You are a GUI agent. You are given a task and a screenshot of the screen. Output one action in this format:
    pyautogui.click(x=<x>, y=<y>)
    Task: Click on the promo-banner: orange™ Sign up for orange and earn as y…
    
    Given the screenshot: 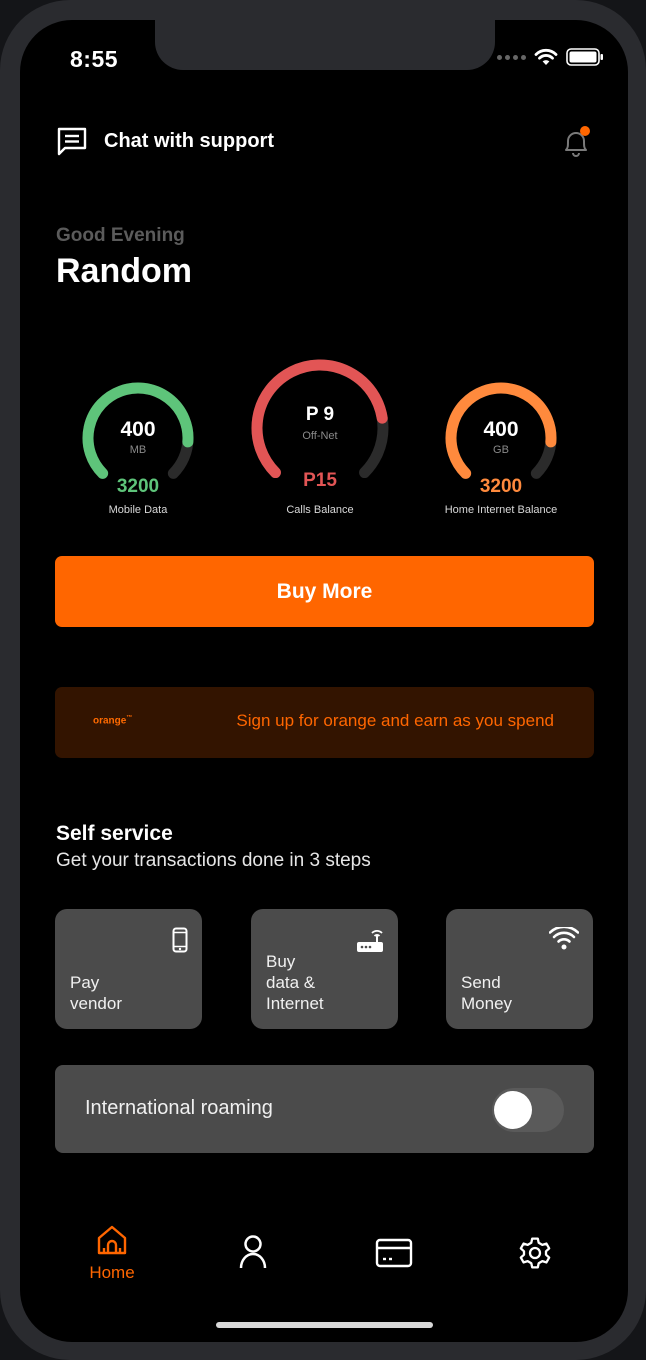 What is the action you would take?
    pyautogui.click(x=324, y=722)
    